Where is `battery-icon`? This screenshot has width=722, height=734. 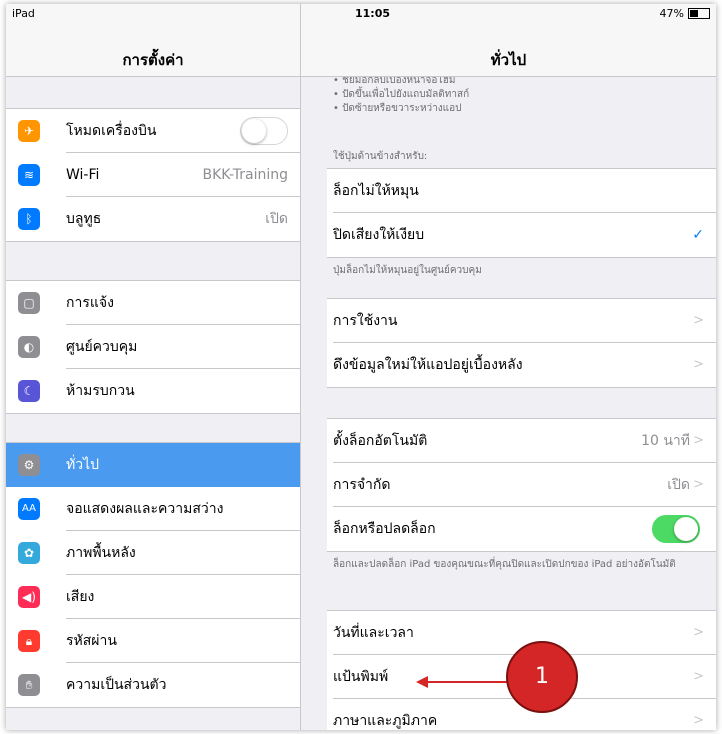 battery-icon is located at coordinates (699, 13).